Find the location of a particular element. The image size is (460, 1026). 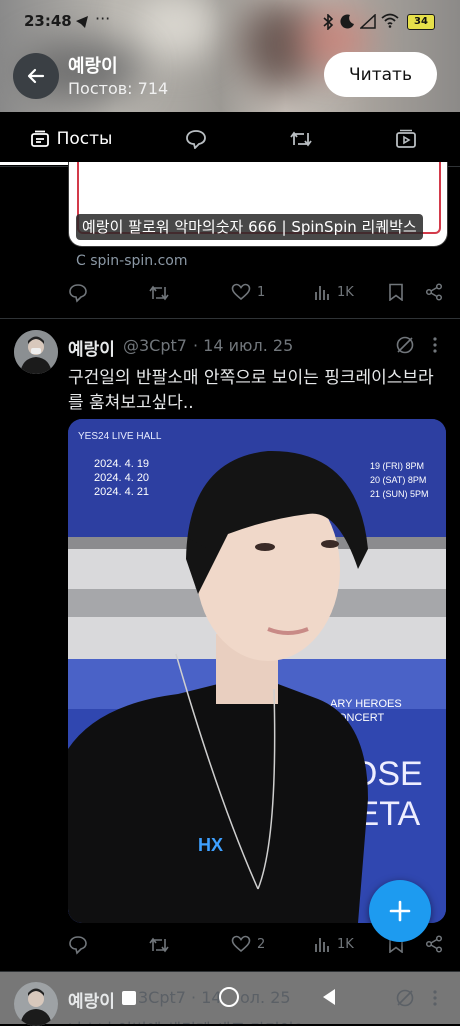

telegram-icon is located at coordinates (82, 22).